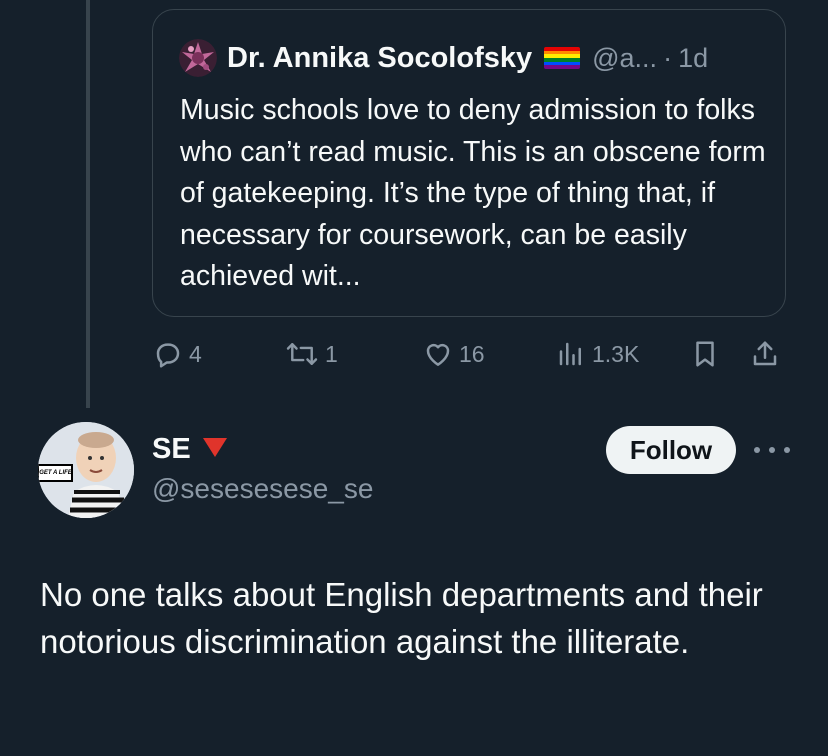 The width and height of the screenshot is (828, 756). What do you see at coordinates (215, 449) in the screenshot?
I see `red-triangle-icon` at bounding box center [215, 449].